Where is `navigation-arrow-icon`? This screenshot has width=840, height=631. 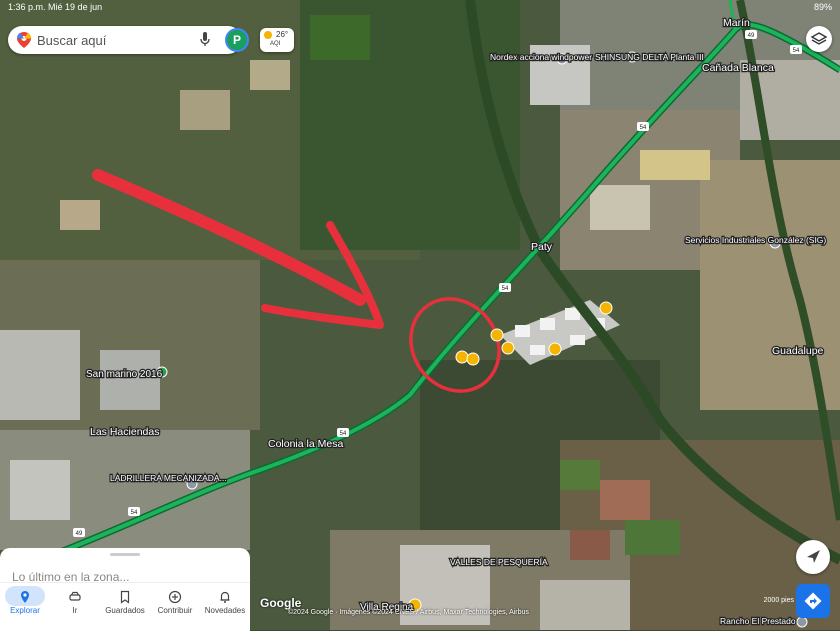
navigation-arrow-icon is located at coordinates (813, 556).